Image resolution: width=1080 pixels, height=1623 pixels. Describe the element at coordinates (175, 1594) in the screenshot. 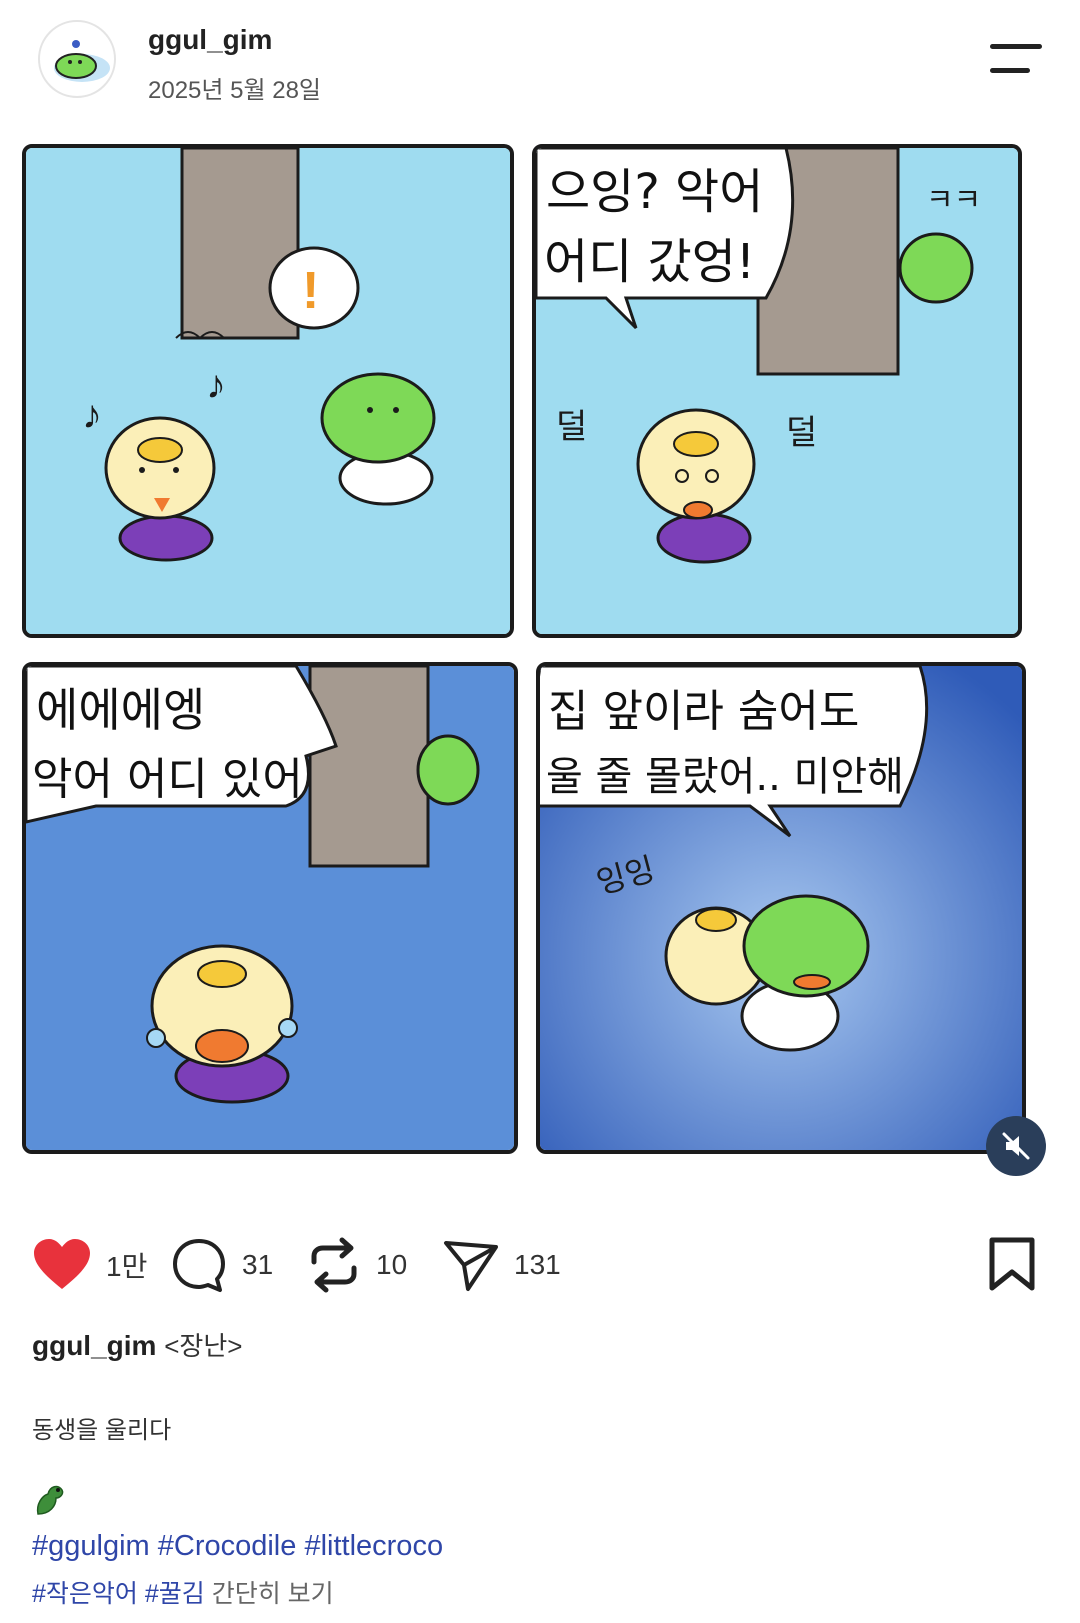

I see `hashtag: #꿀김` at that location.